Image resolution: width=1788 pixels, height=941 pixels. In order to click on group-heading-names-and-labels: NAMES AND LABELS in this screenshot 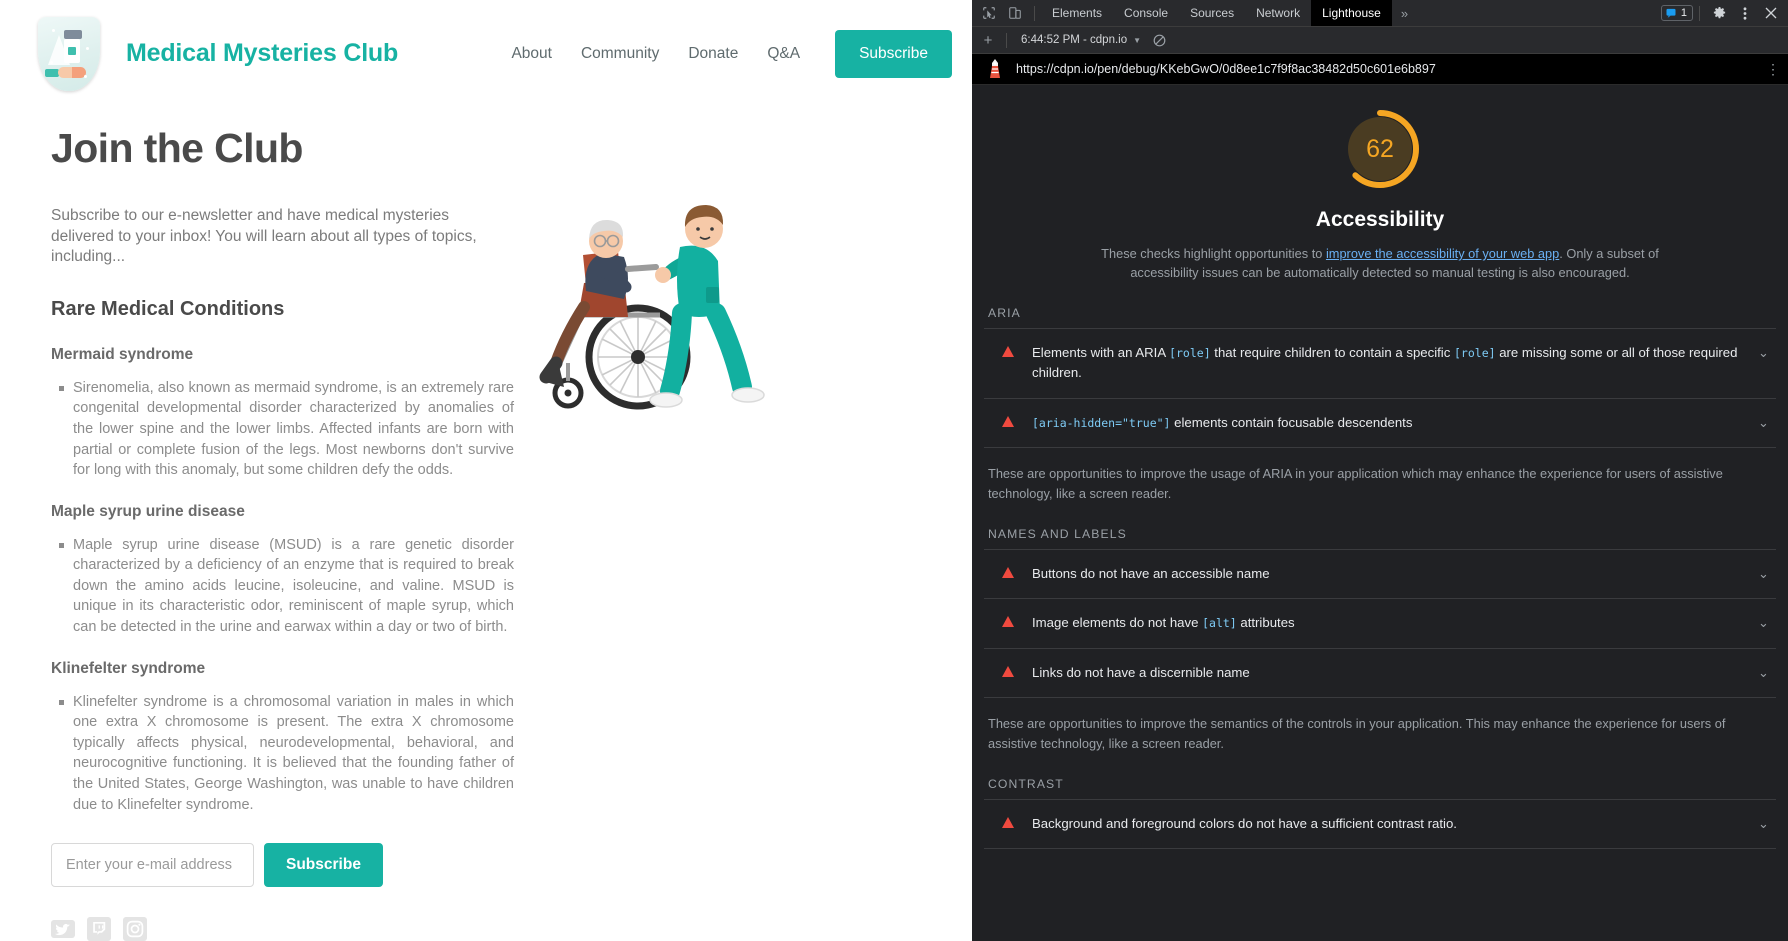, I will do `click(1057, 533)`.